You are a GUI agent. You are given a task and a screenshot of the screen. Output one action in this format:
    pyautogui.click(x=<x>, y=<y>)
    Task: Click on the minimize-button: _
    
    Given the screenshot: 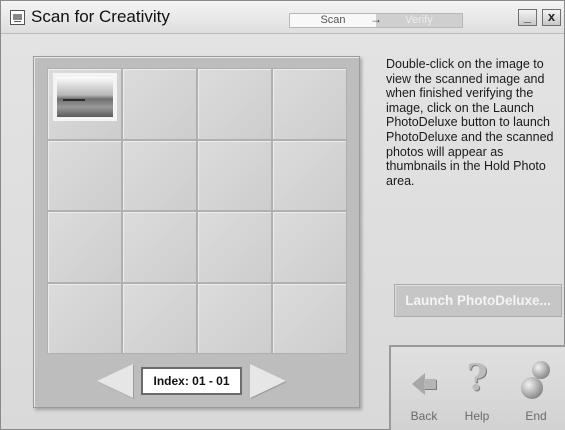 What is the action you would take?
    pyautogui.click(x=527, y=17)
    